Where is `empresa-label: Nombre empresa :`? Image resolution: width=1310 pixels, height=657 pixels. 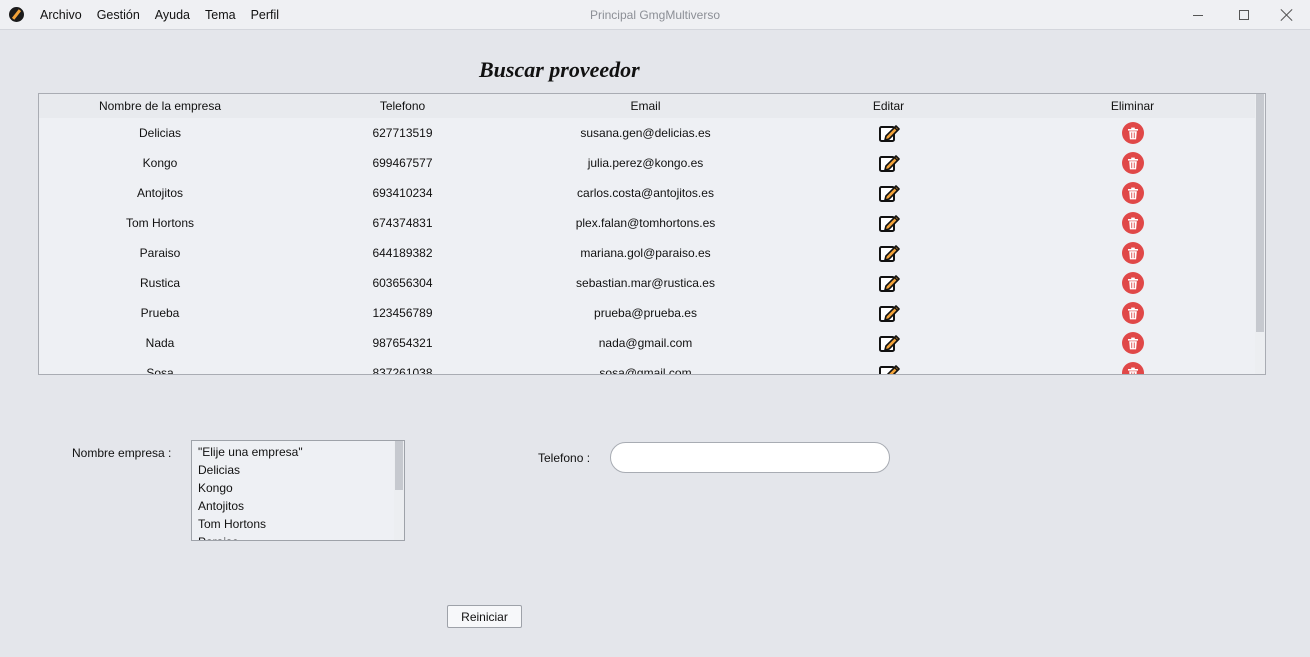 empresa-label: Nombre empresa : is located at coordinates (122, 453).